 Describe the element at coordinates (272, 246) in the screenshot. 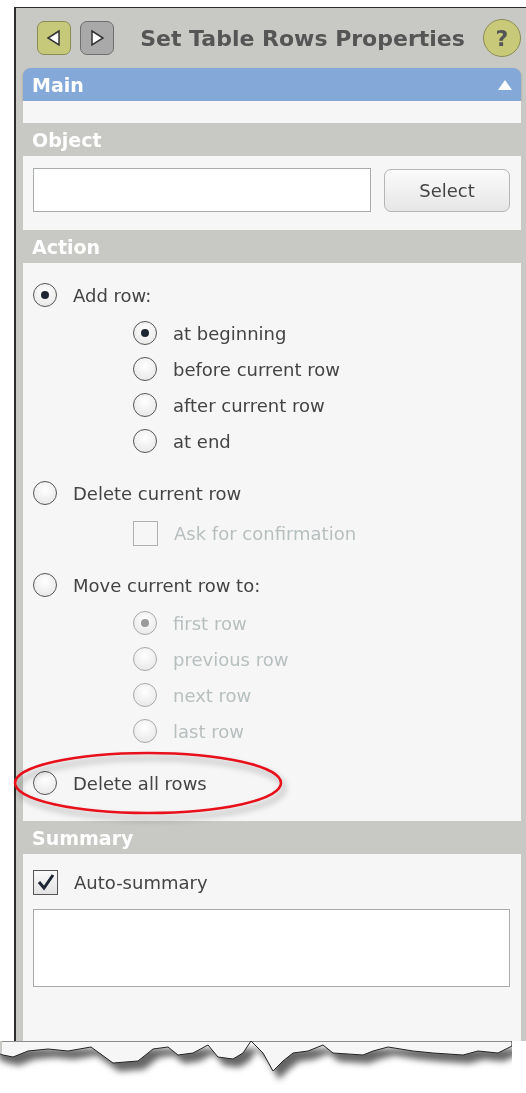

I see `section-header: Action` at that location.